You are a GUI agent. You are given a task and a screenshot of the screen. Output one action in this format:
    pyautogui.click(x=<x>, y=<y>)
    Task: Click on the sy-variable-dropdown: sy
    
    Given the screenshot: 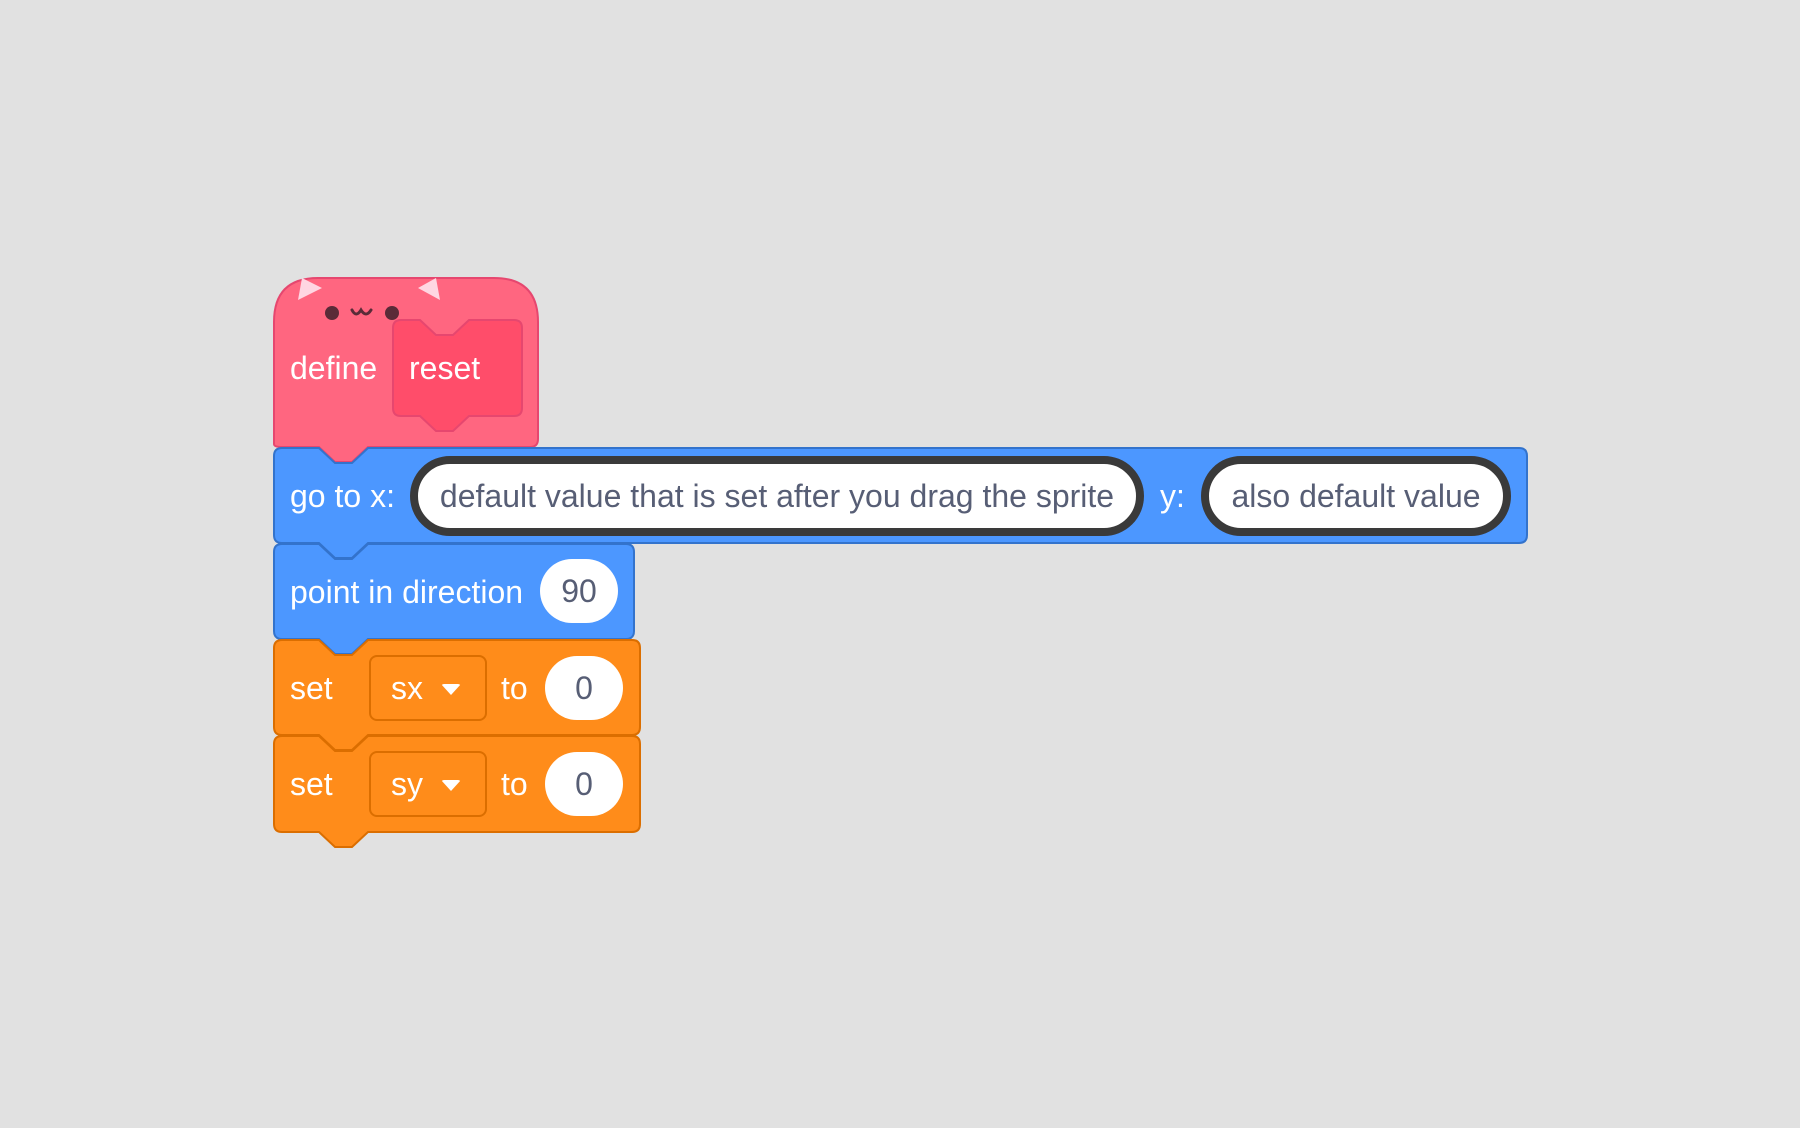 What is the action you would take?
    pyautogui.click(x=428, y=784)
    